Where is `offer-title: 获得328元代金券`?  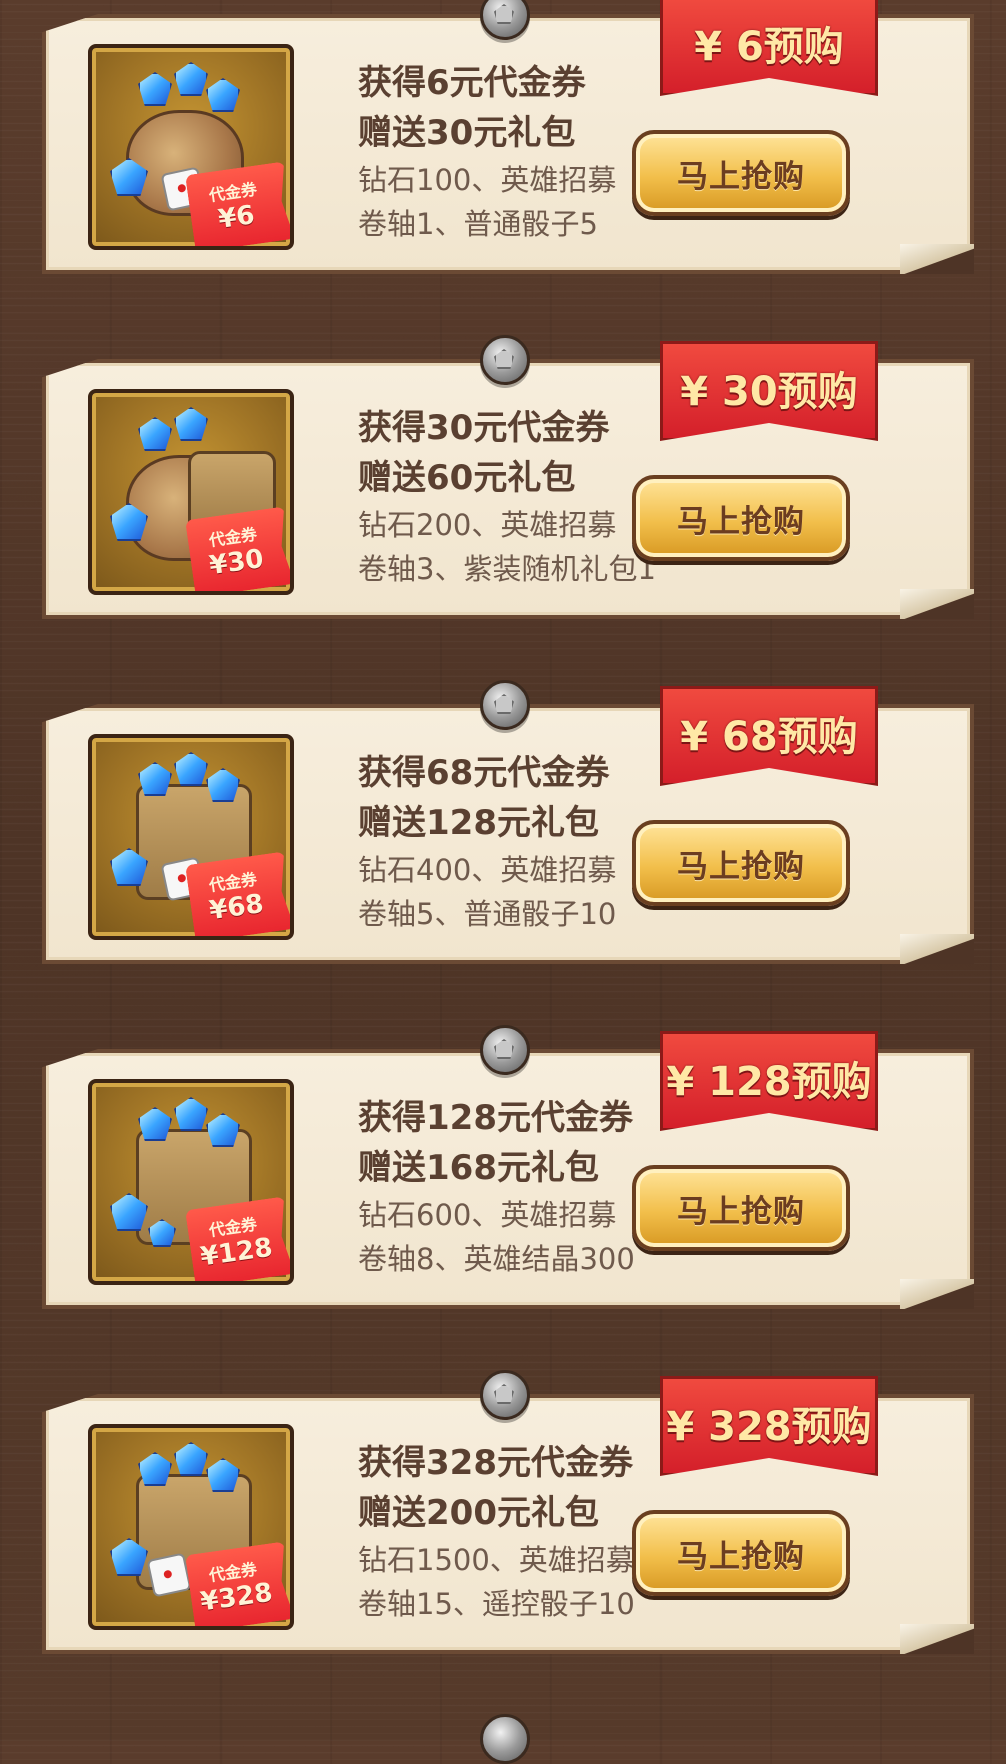 offer-title: 获得328元代金券 is located at coordinates (495, 1463).